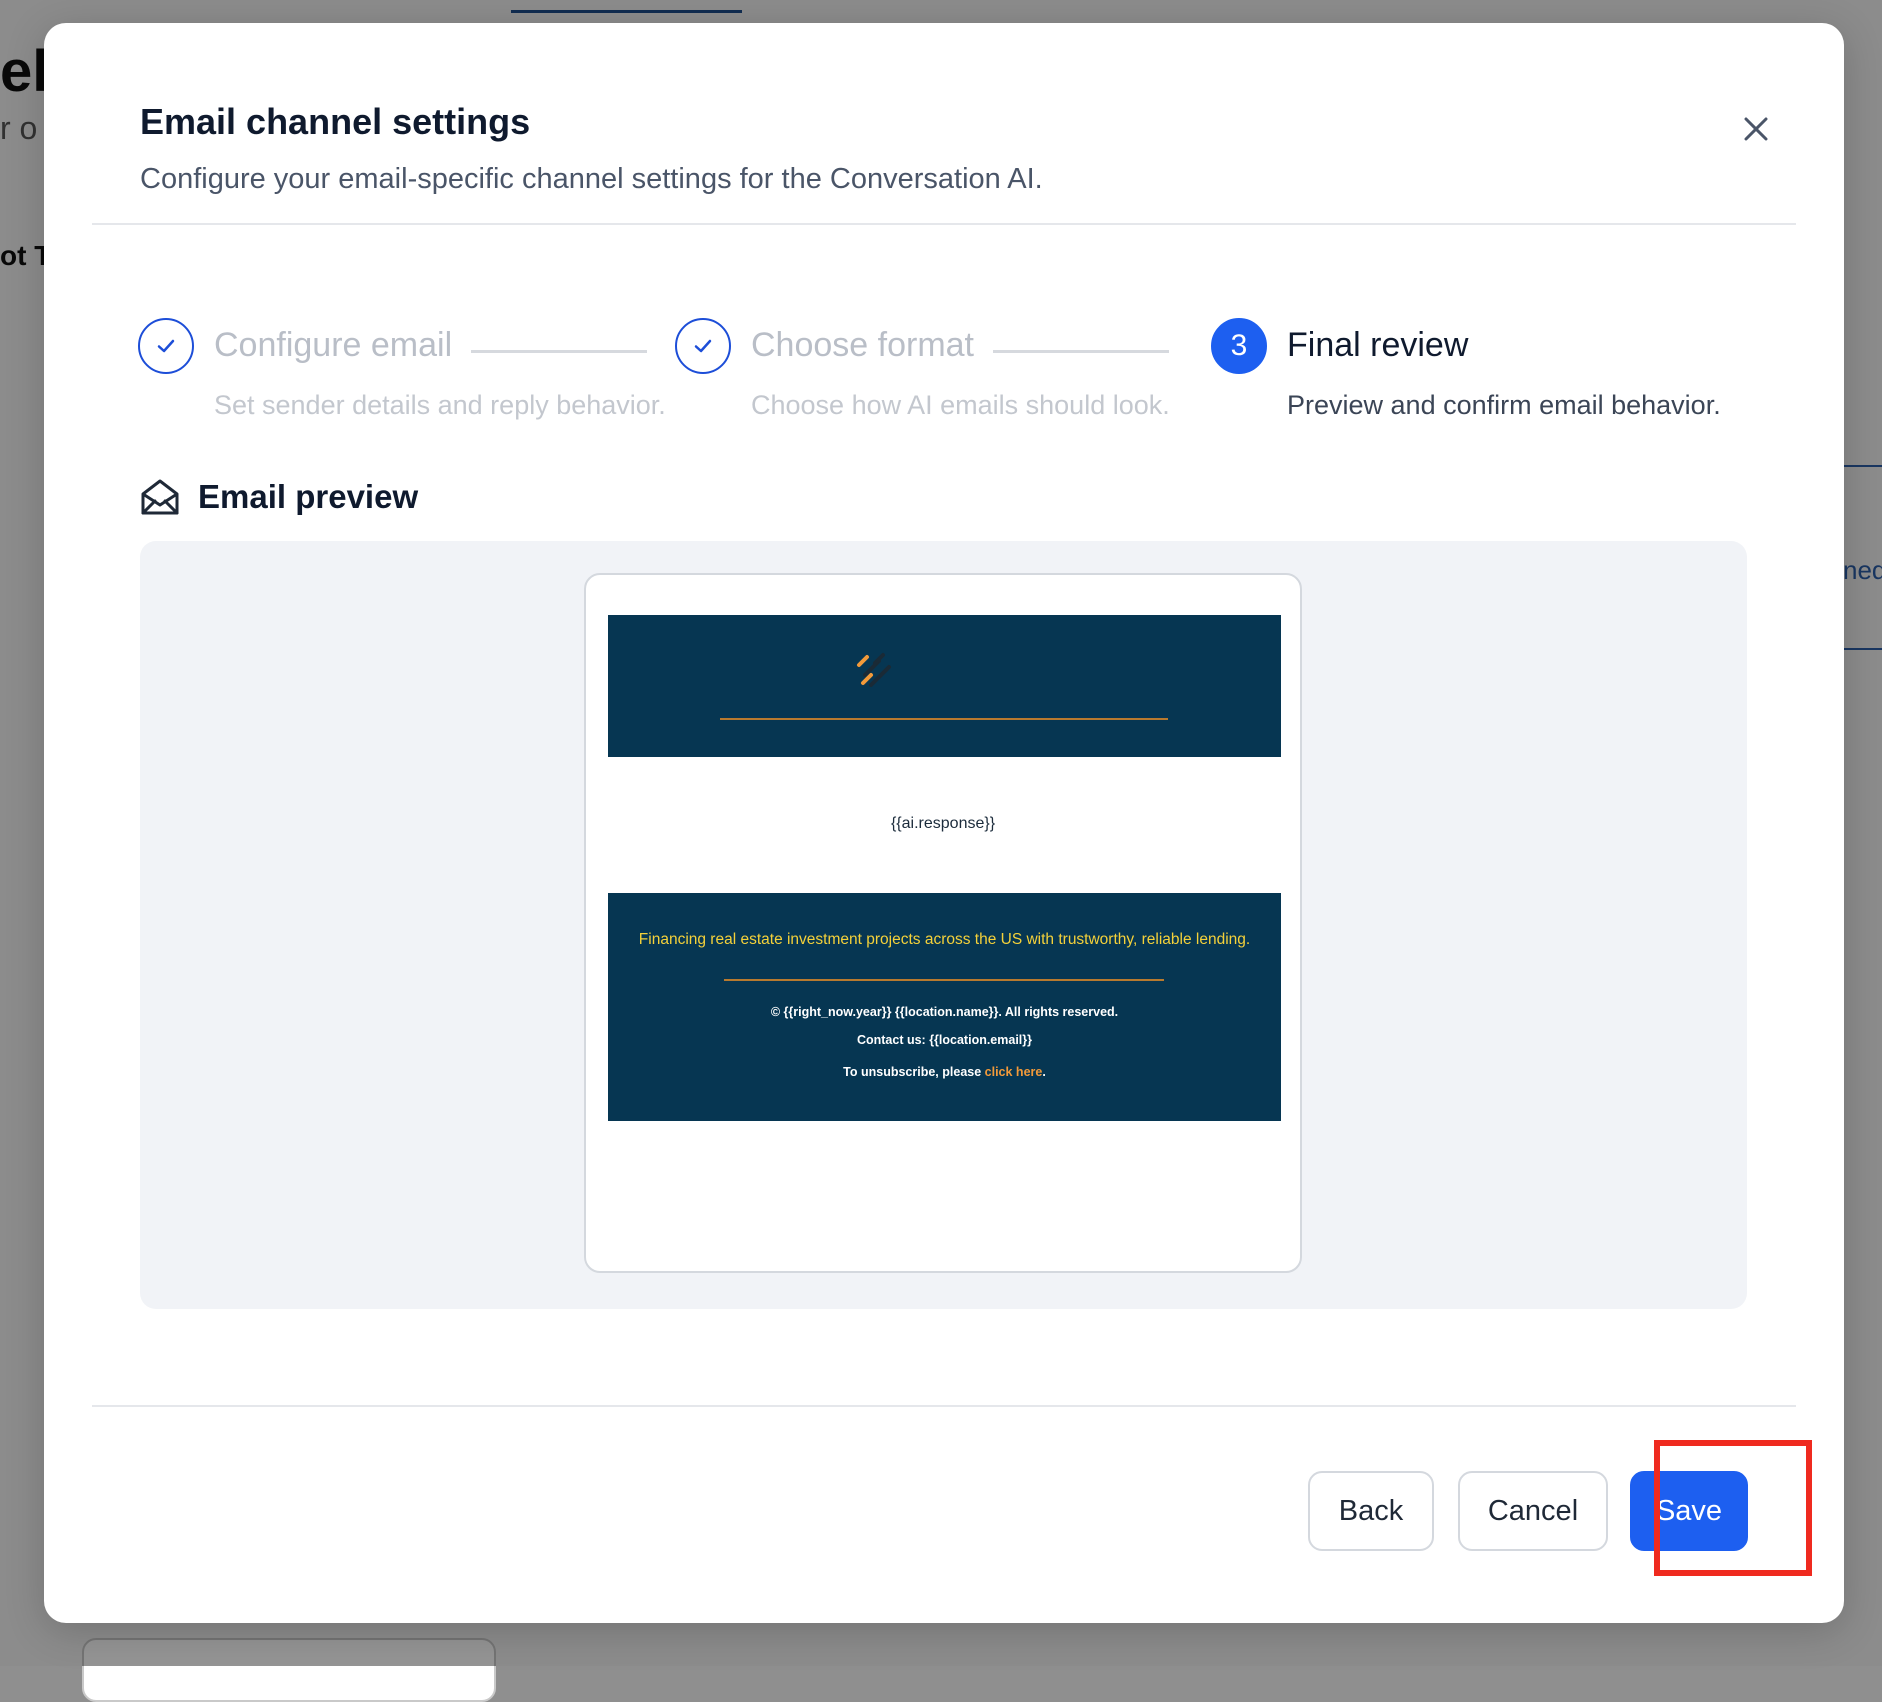 The height and width of the screenshot is (1702, 1882). What do you see at coordinates (333, 345) in the screenshot?
I see `step-label: Configure email` at bounding box center [333, 345].